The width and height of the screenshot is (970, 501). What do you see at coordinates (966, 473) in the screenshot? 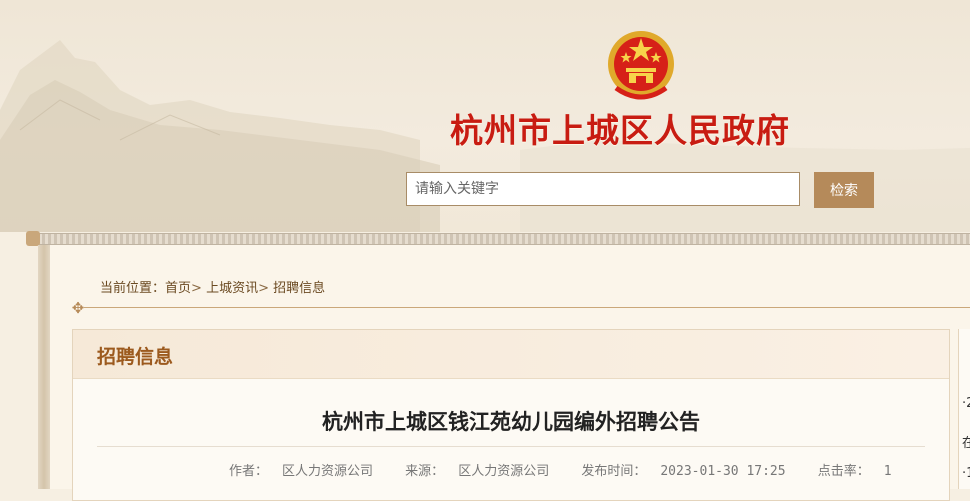
I see `sidebar-fragment: ·1` at bounding box center [966, 473].